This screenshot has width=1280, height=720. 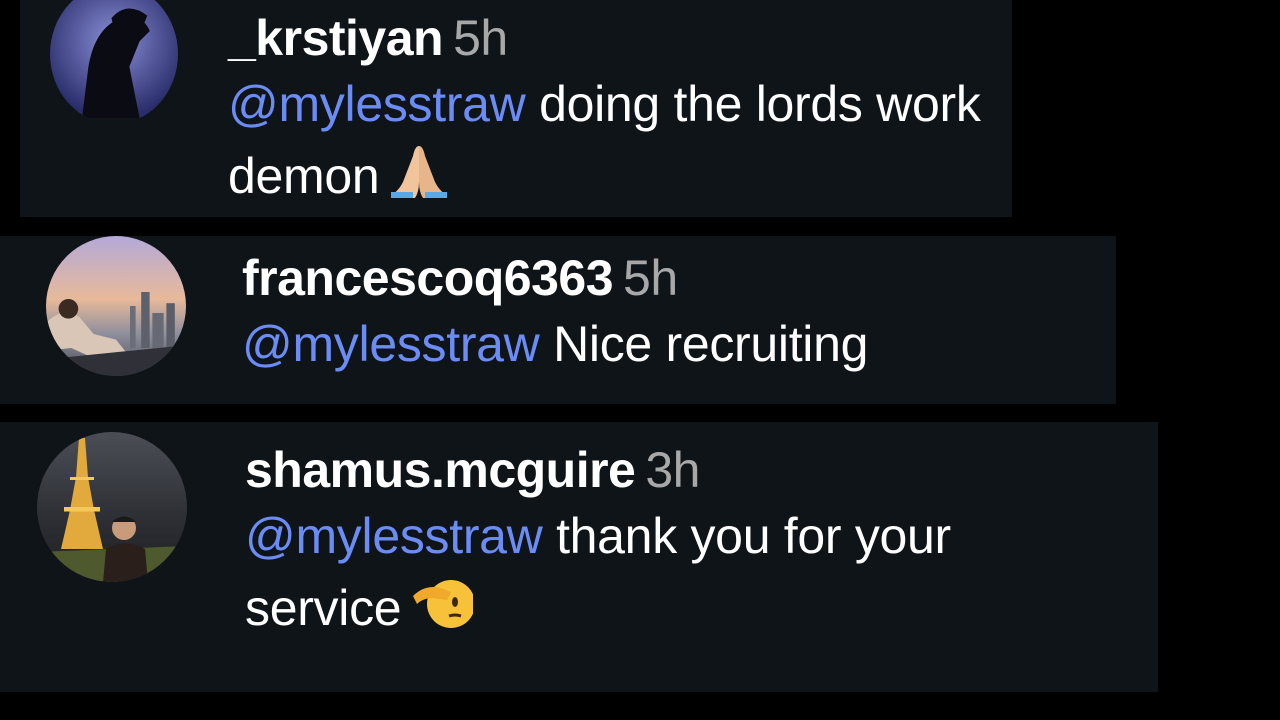 What do you see at coordinates (336, 38) in the screenshot?
I see `username-link: _krstiyan` at bounding box center [336, 38].